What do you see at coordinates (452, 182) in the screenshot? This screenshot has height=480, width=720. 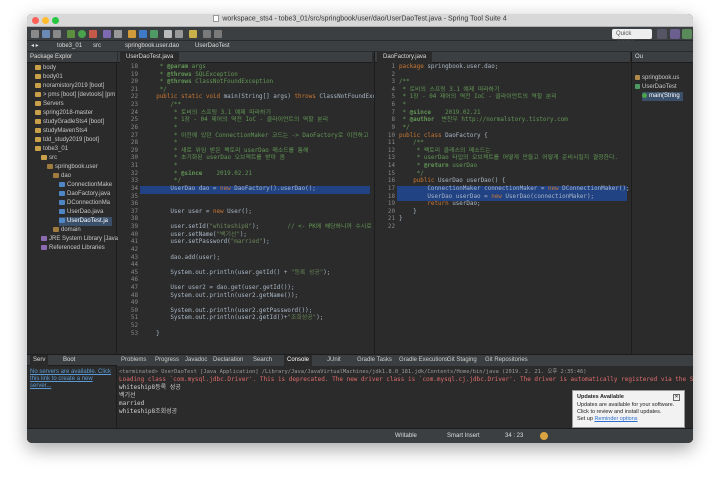 I see `code-line: public UserDao userDao() {` at bounding box center [452, 182].